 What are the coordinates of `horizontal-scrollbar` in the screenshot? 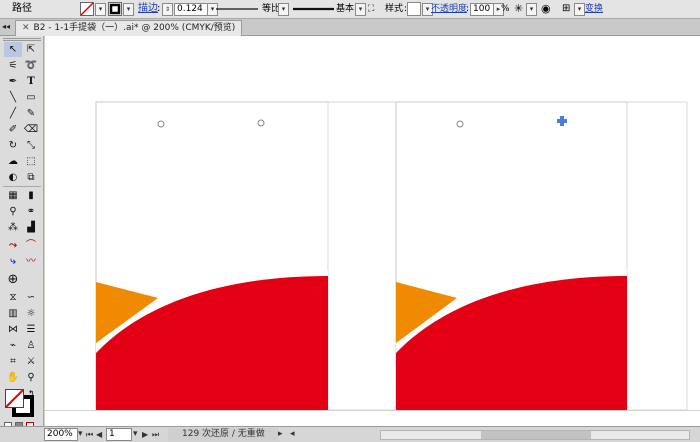 It's located at (535, 435).